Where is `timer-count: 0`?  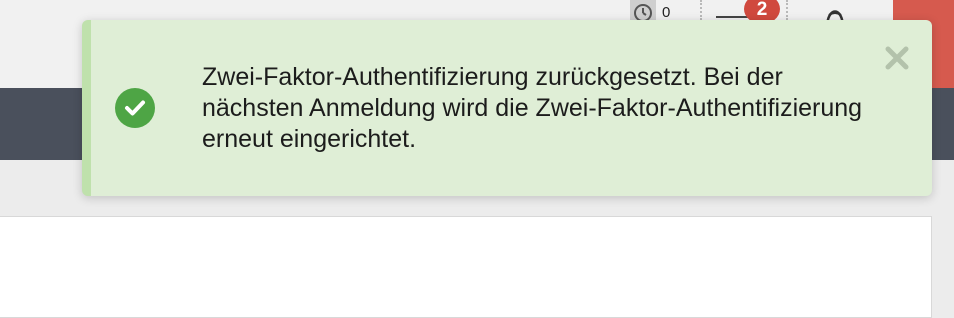
timer-count: 0 is located at coordinates (666, 12).